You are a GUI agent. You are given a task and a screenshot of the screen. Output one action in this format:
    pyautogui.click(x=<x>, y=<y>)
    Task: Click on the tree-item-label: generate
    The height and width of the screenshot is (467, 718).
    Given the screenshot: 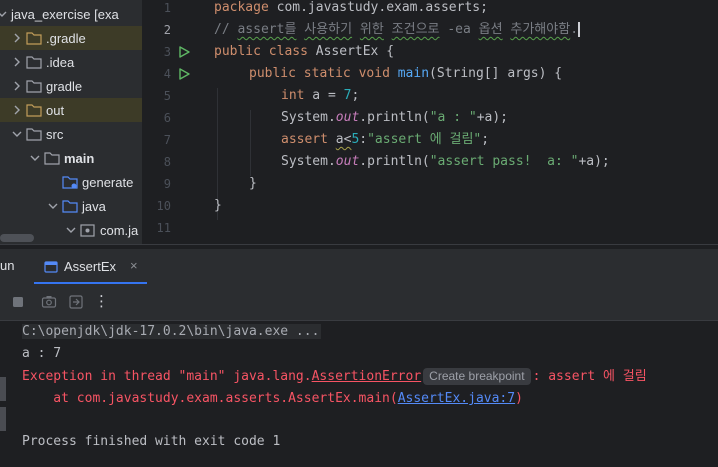 What is the action you would take?
    pyautogui.click(x=108, y=182)
    